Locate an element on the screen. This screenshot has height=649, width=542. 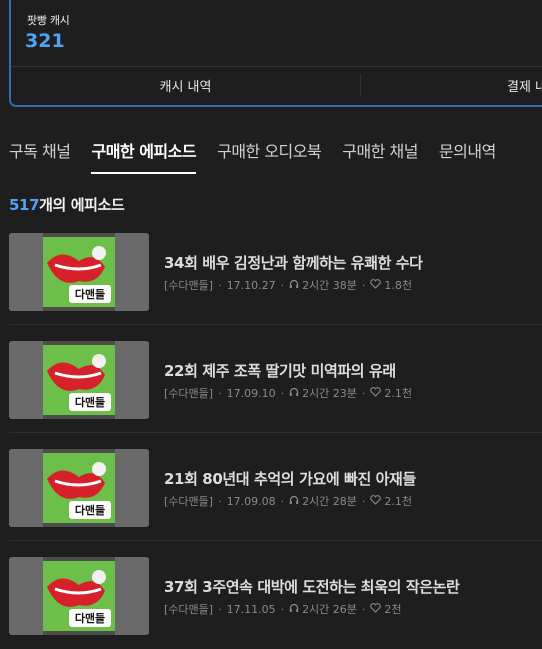
episode-title: 34회 배우 김정난과 함께하는 유쾌한 수다 is located at coordinates (293, 262).